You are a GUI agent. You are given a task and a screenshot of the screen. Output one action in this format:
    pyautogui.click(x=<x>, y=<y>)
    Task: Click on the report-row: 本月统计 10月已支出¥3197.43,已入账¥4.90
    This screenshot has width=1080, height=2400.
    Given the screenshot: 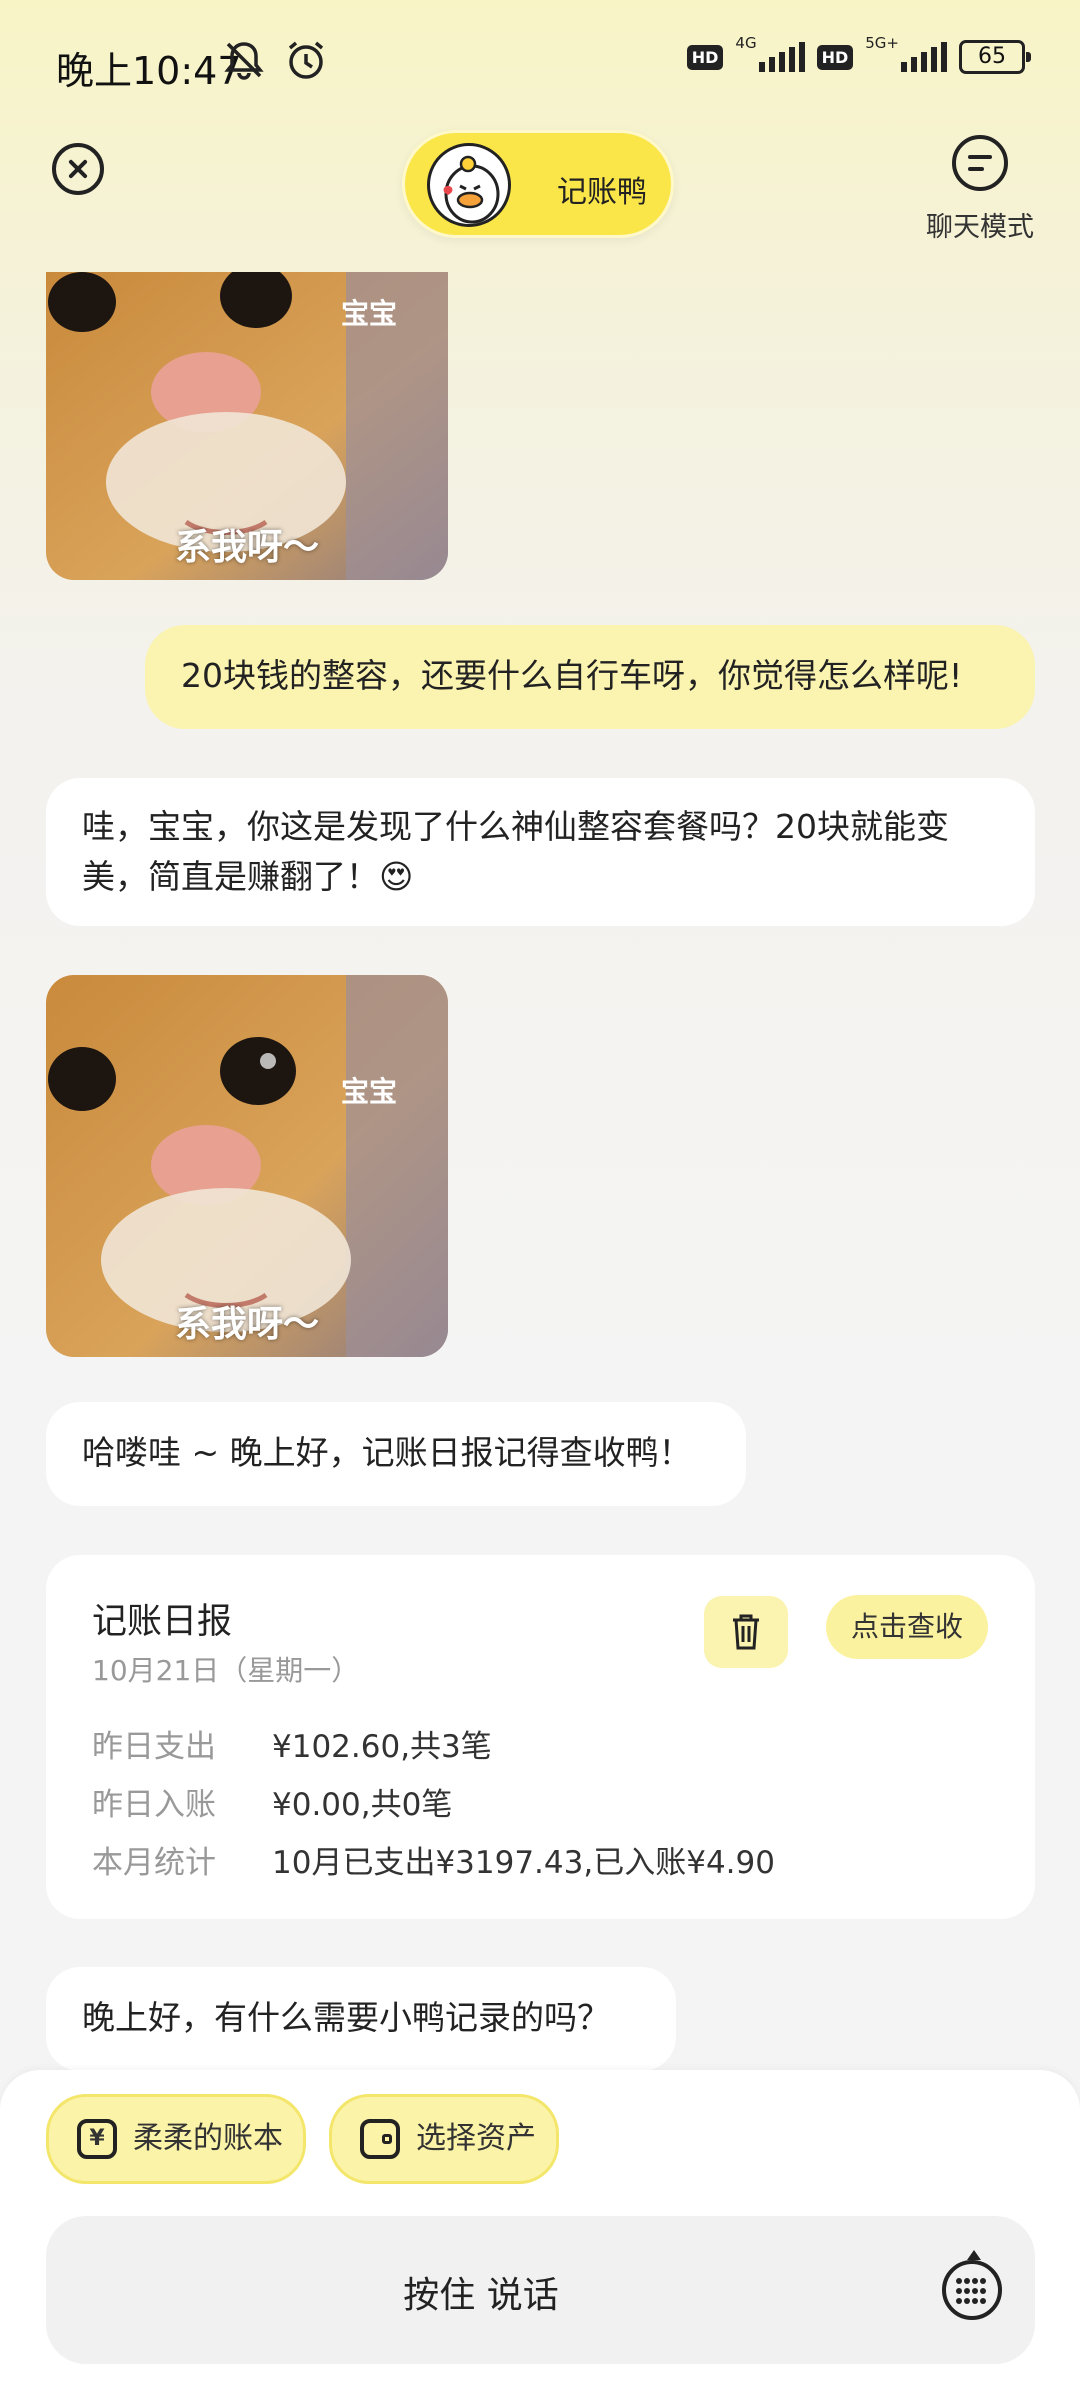 What is the action you would take?
    pyautogui.click(x=433, y=1859)
    